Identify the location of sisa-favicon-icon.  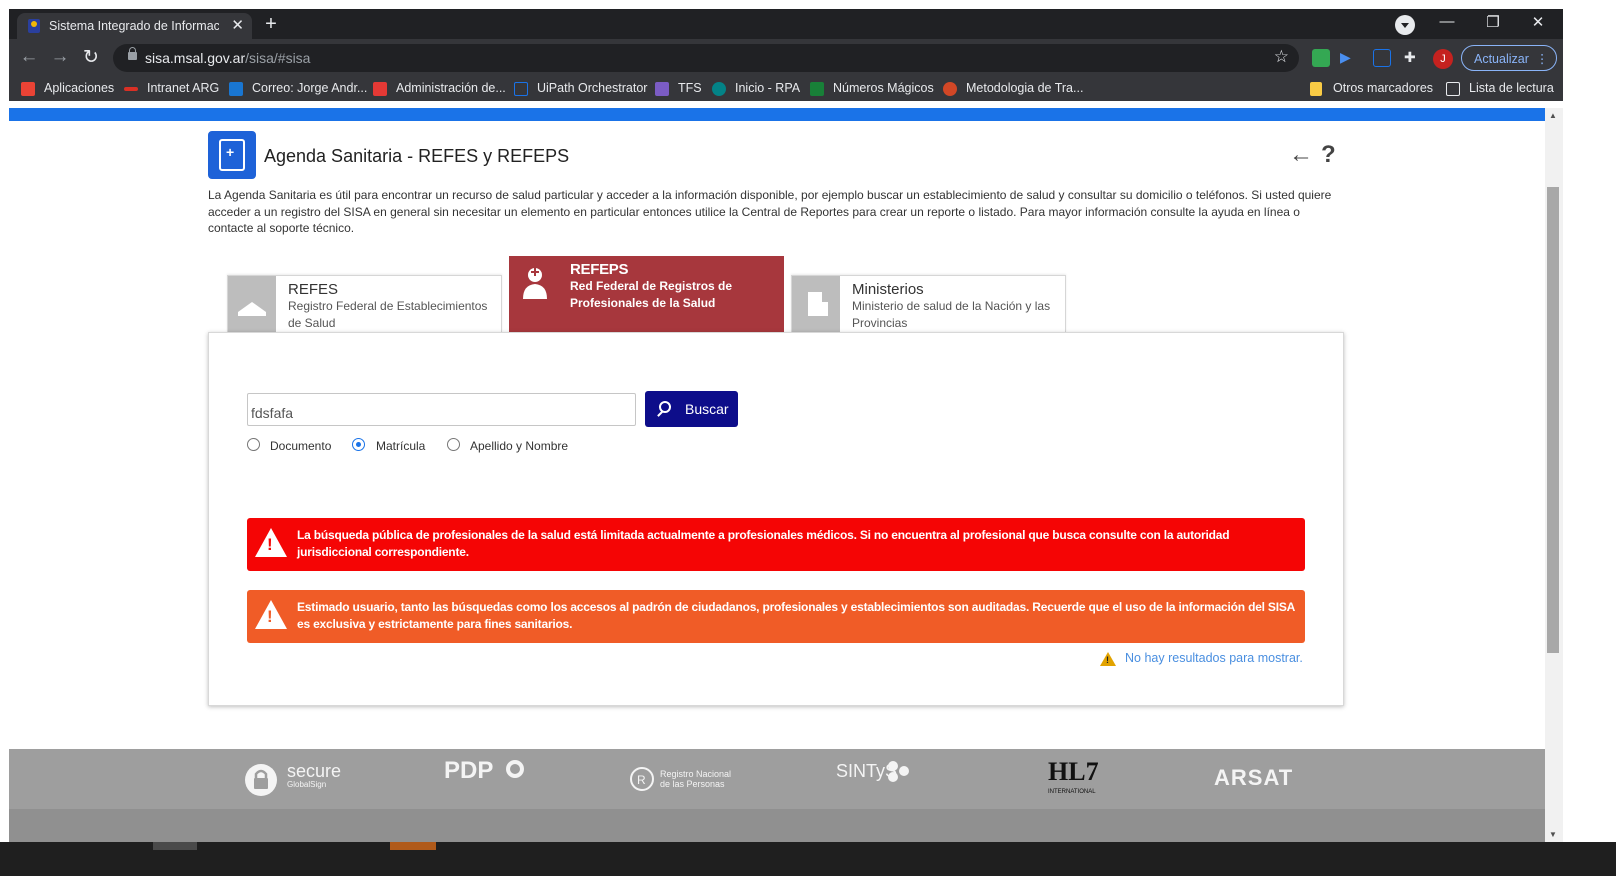
(34, 26).